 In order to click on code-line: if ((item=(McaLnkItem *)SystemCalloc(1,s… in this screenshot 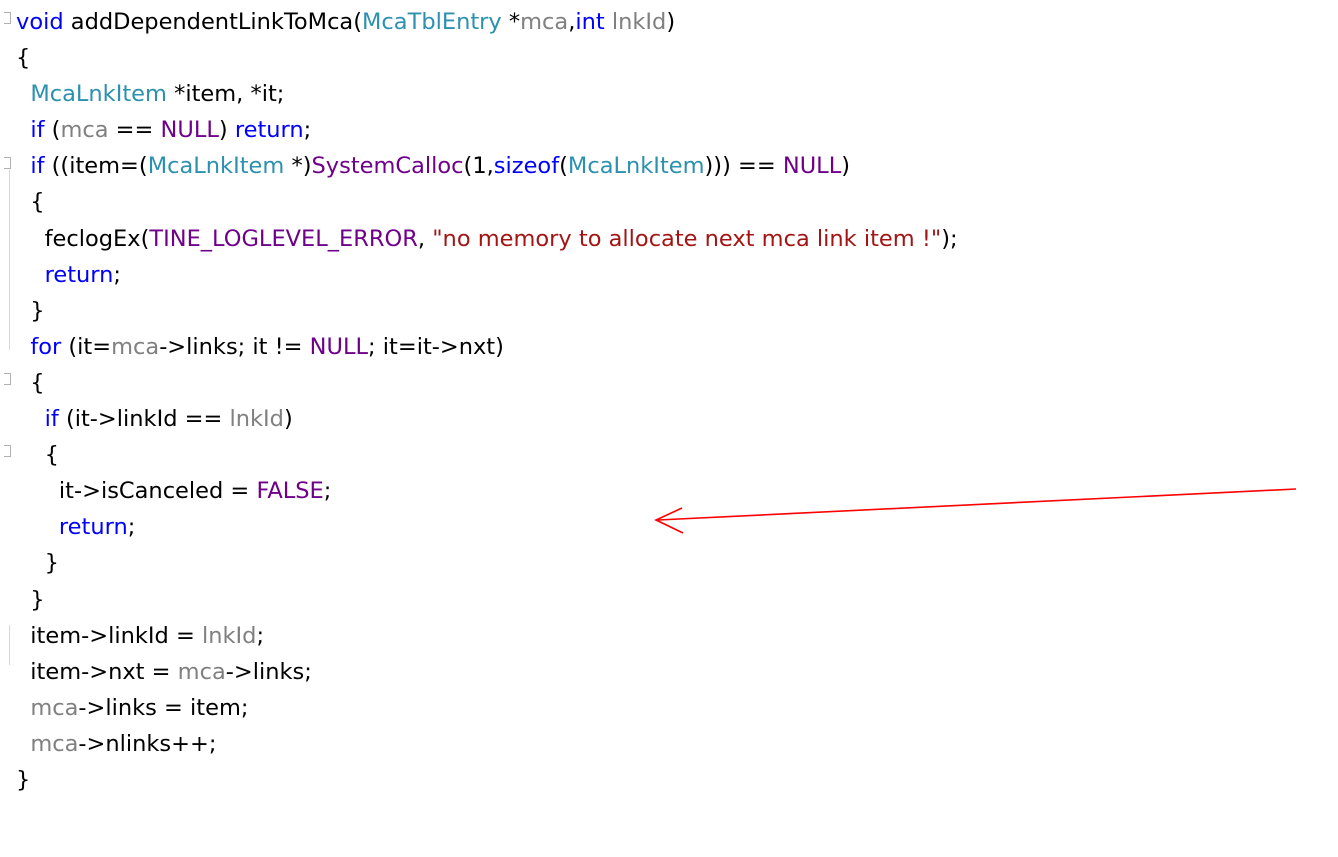, I will do `click(487, 166)`.